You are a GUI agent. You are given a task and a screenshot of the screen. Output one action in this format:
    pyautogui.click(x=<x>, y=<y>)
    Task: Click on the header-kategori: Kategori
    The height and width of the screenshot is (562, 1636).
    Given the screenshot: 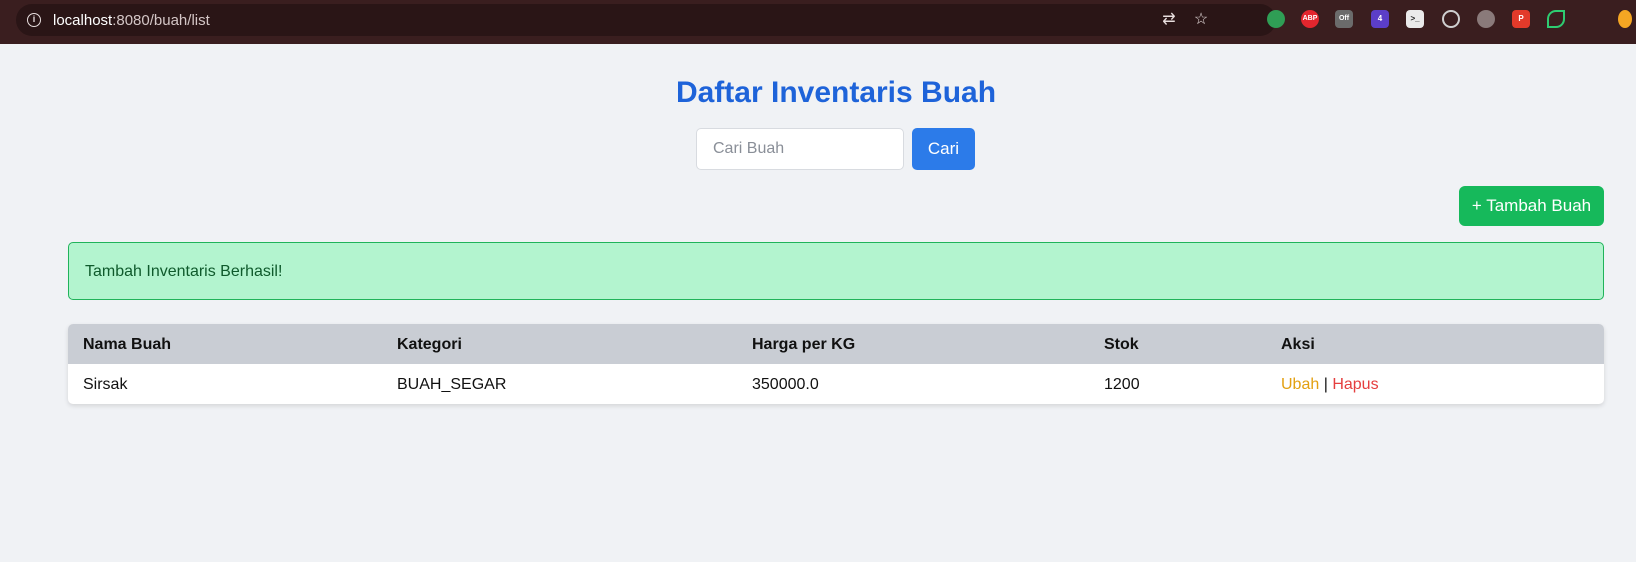 What is the action you would take?
    pyautogui.click(x=429, y=344)
    